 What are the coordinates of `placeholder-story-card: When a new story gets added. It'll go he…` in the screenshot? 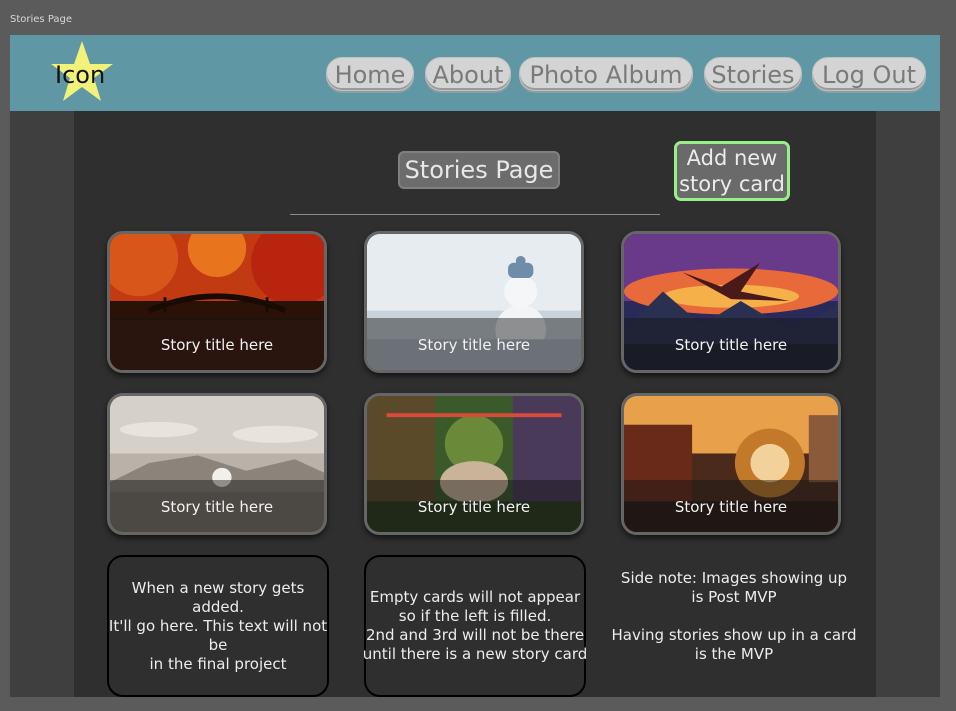 It's located at (218, 626).